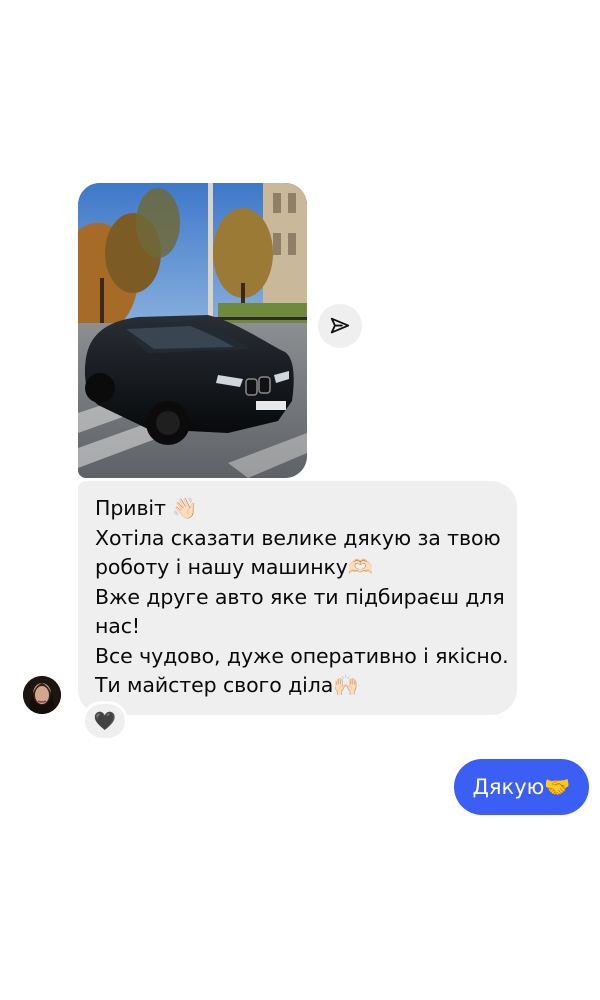 This screenshot has width=600, height=1000. I want to click on car-photo, so click(192, 330).